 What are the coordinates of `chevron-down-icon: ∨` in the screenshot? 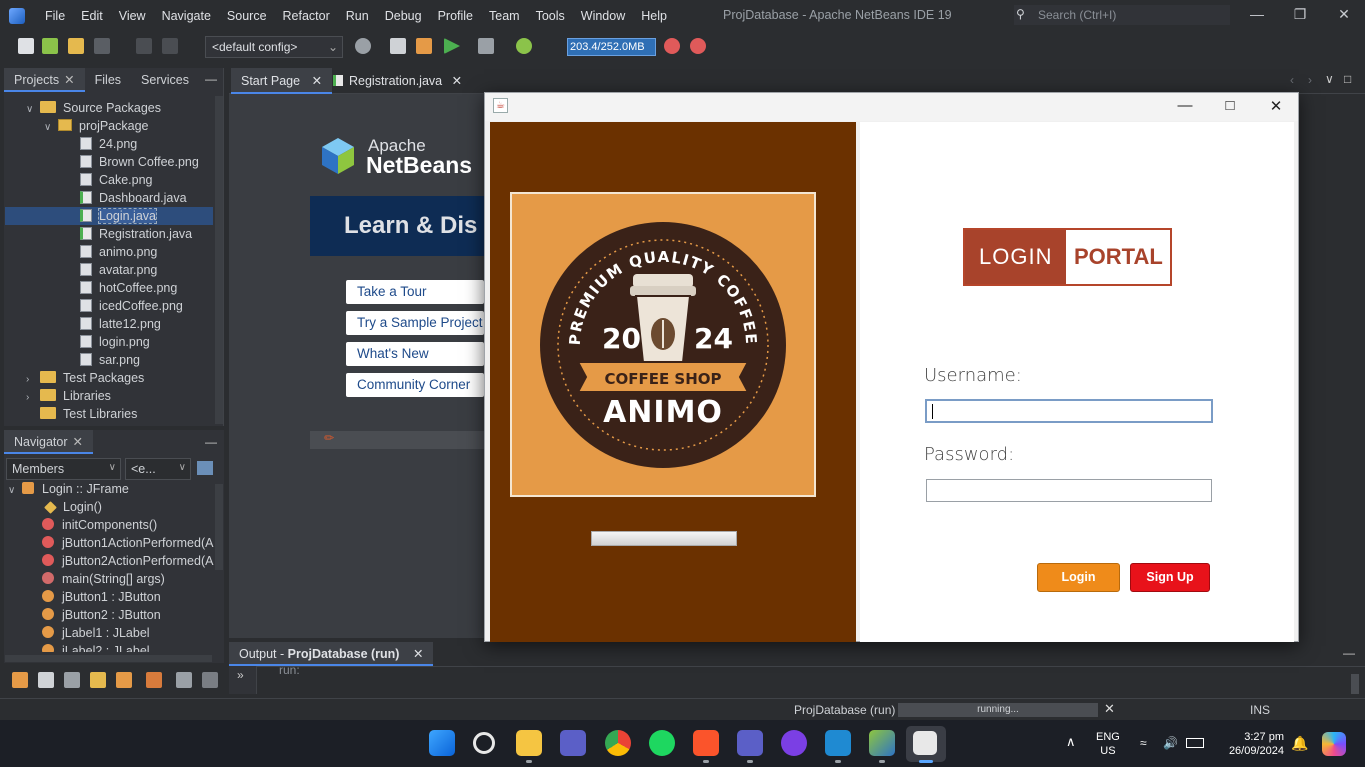 It's located at (1329, 79).